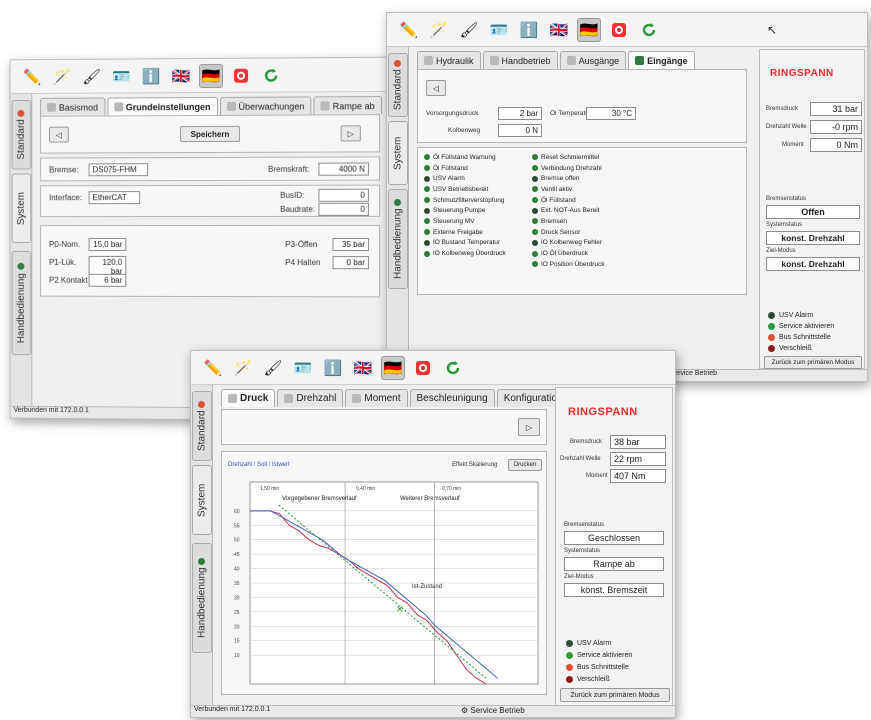 The image size is (871, 720). What do you see at coordinates (661, 60) in the screenshot?
I see `tab-inputs: Eingänge` at bounding box center [661, 60].